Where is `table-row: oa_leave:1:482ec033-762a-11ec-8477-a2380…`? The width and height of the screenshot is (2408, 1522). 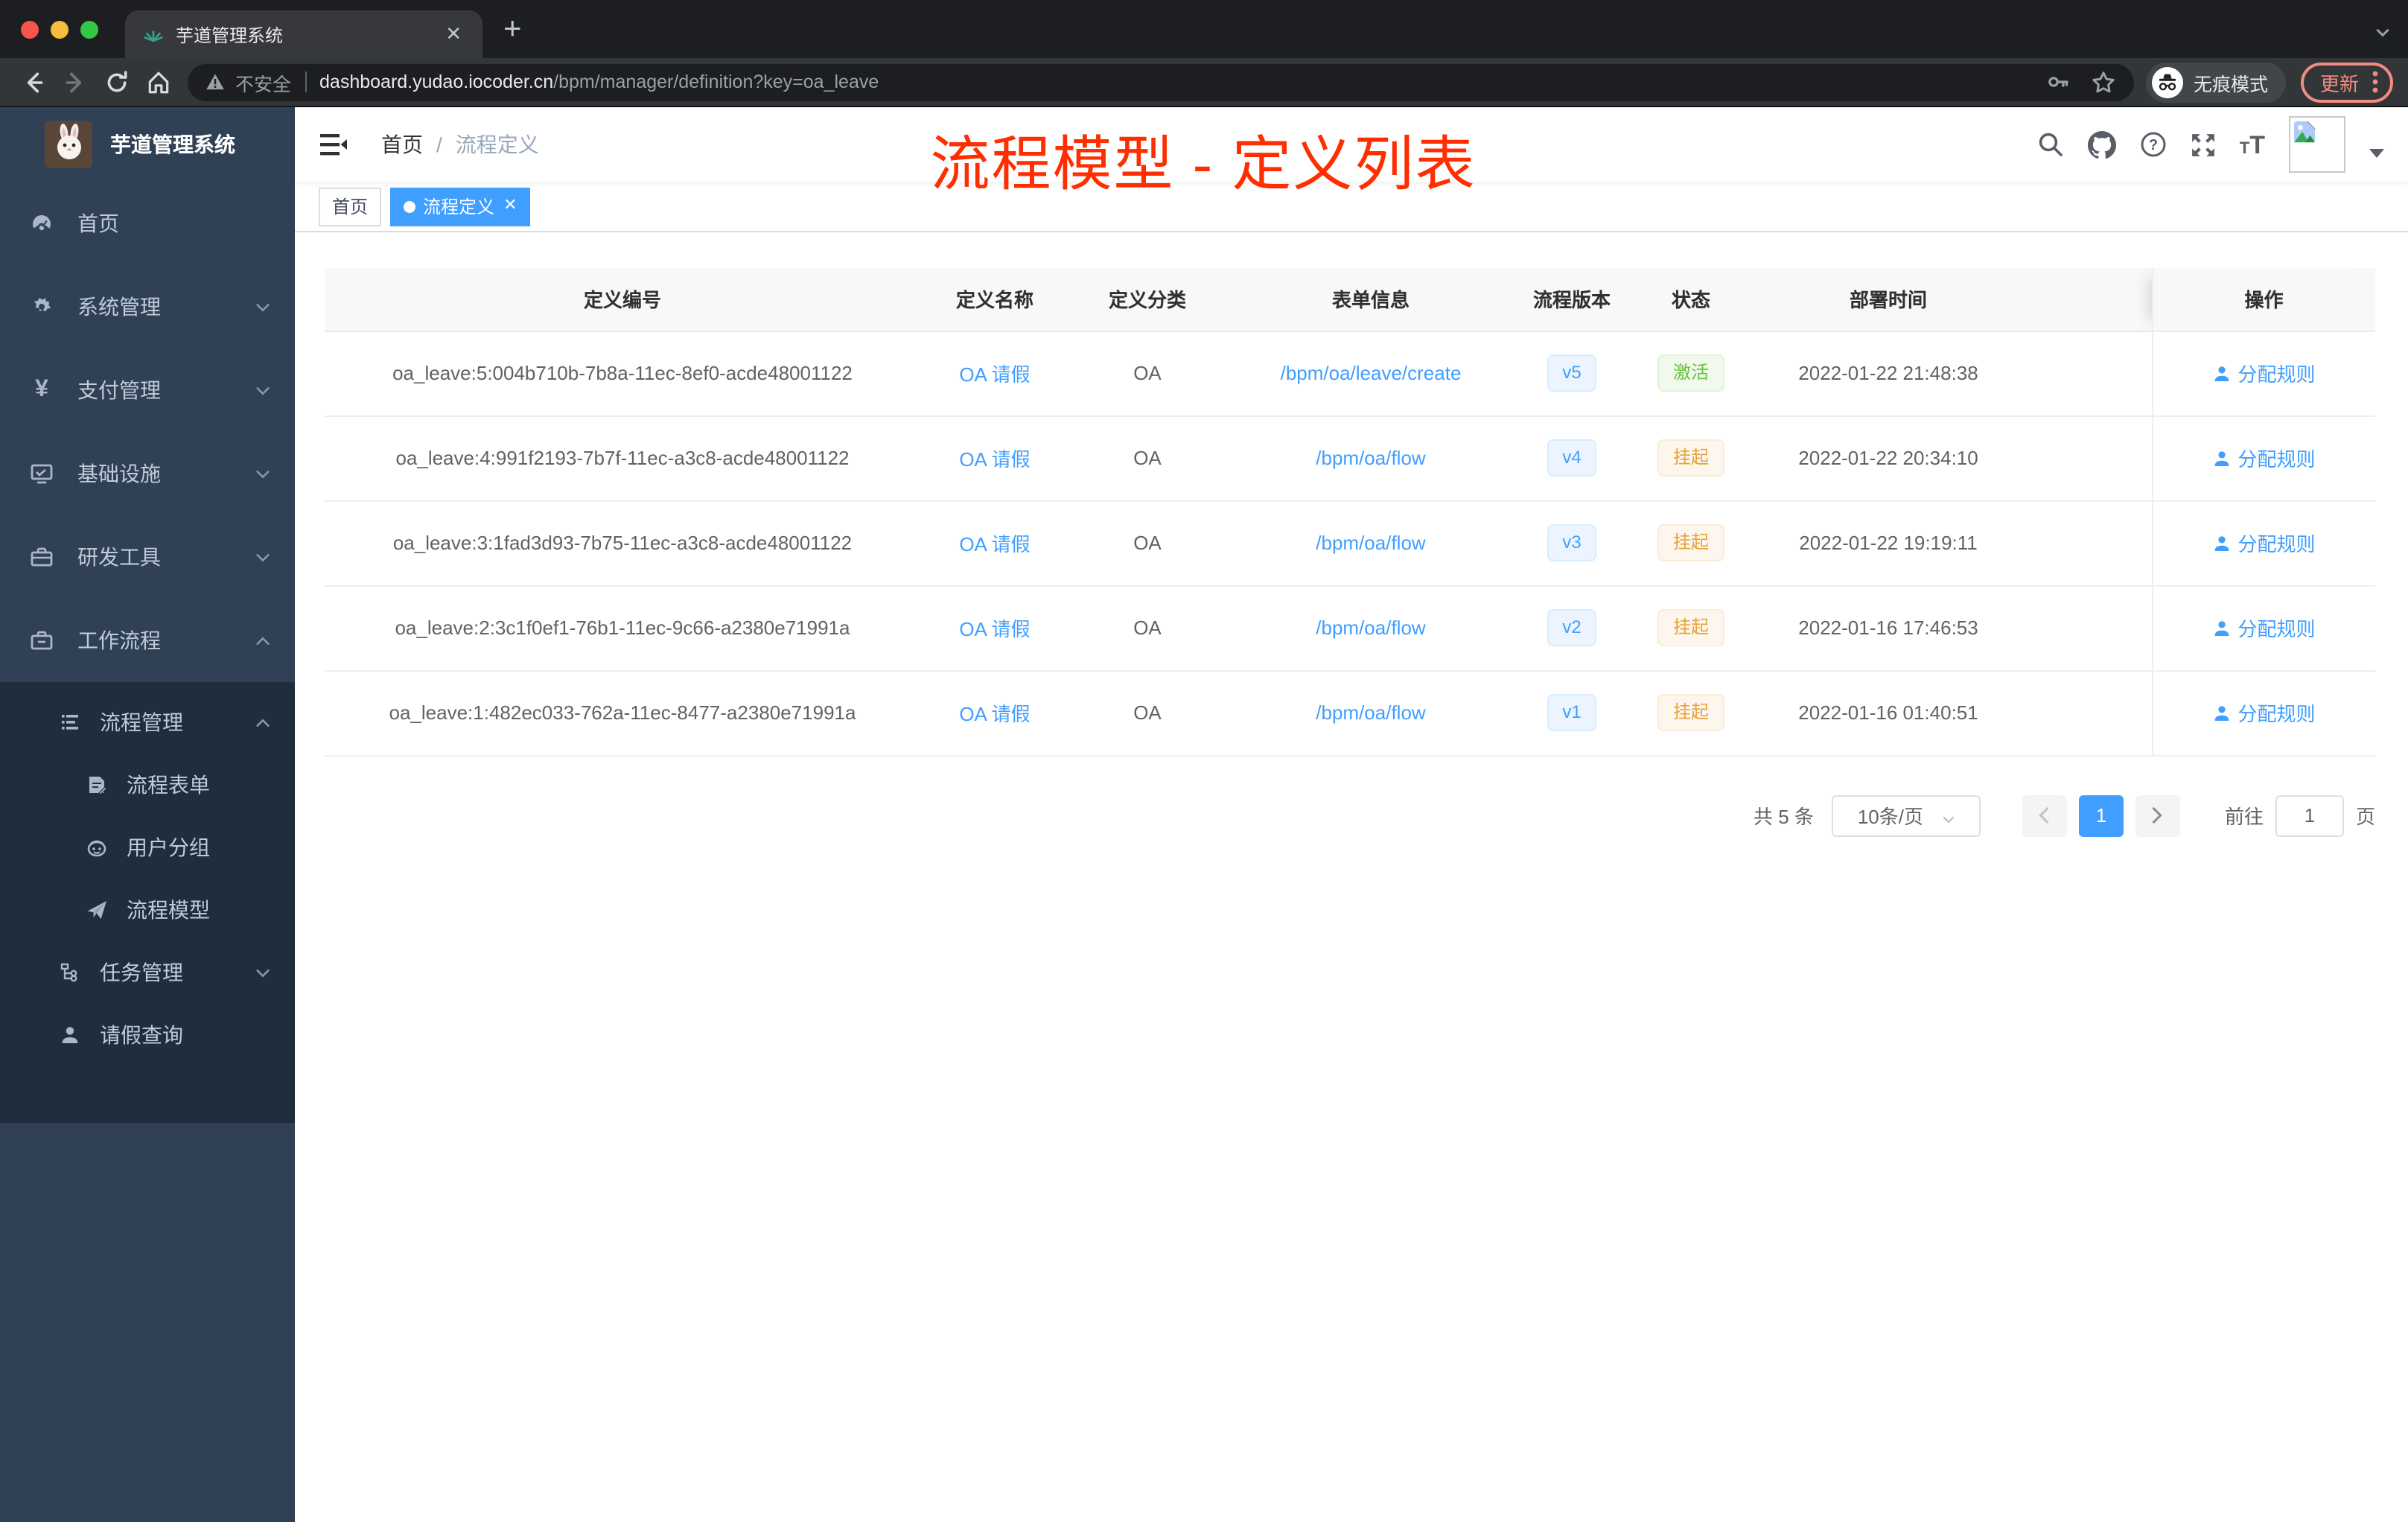
table-row: oa_leave:1:482ec033-762a-11ec-8477-a2380… is located at coordinates (1350, 713).